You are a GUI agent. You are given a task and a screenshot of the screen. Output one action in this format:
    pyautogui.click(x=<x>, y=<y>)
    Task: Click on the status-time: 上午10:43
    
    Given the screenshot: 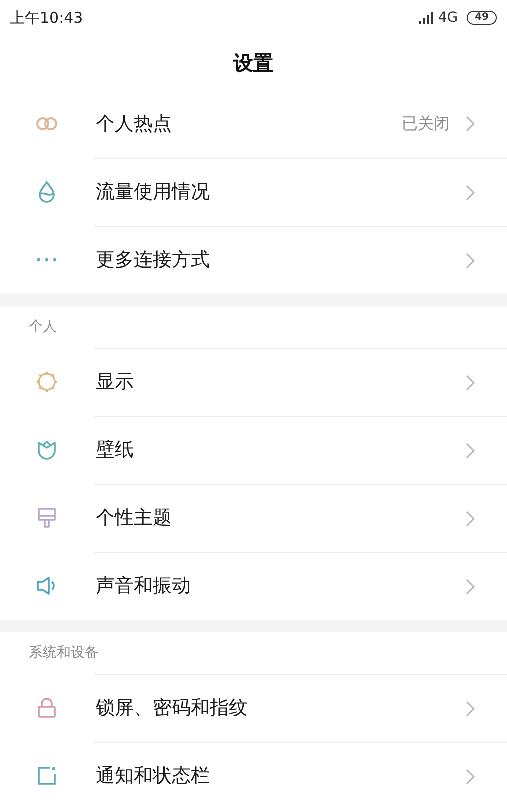 What is the action you would take?
    pyautogui.click(x=47, y=18)
    